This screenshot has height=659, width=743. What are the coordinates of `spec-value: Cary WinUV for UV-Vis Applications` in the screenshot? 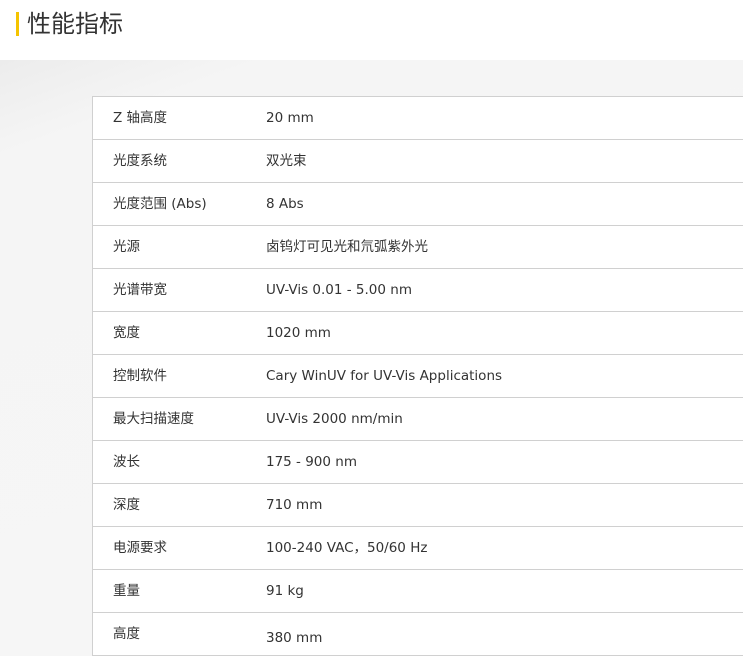 It's located at (384, 376).